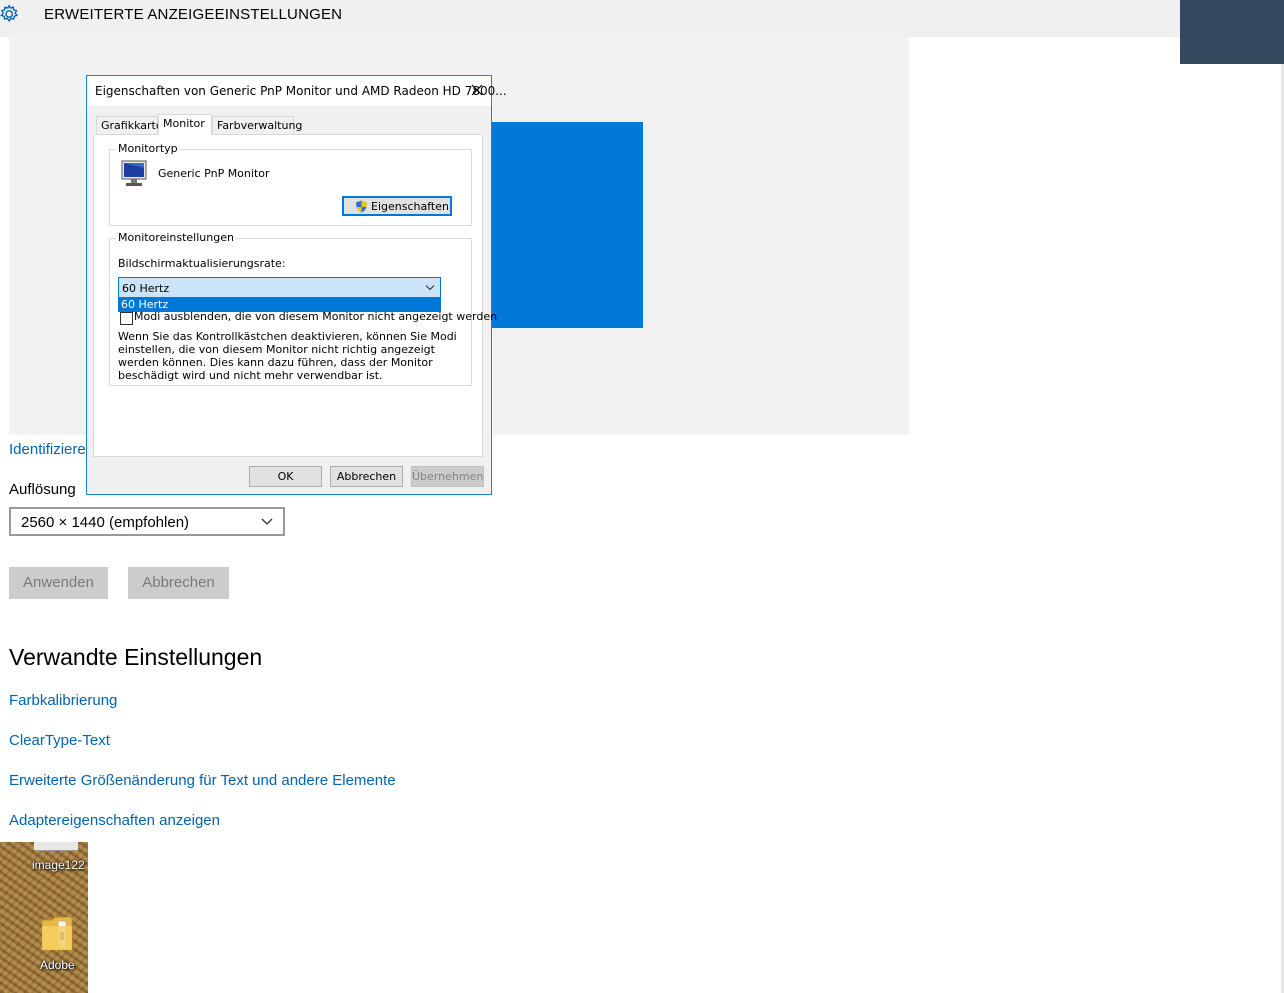 This screenshot has width=1284, height=993. I want to click on related-settings-heading: Verwandte Einstellungen, so click(136, 657).